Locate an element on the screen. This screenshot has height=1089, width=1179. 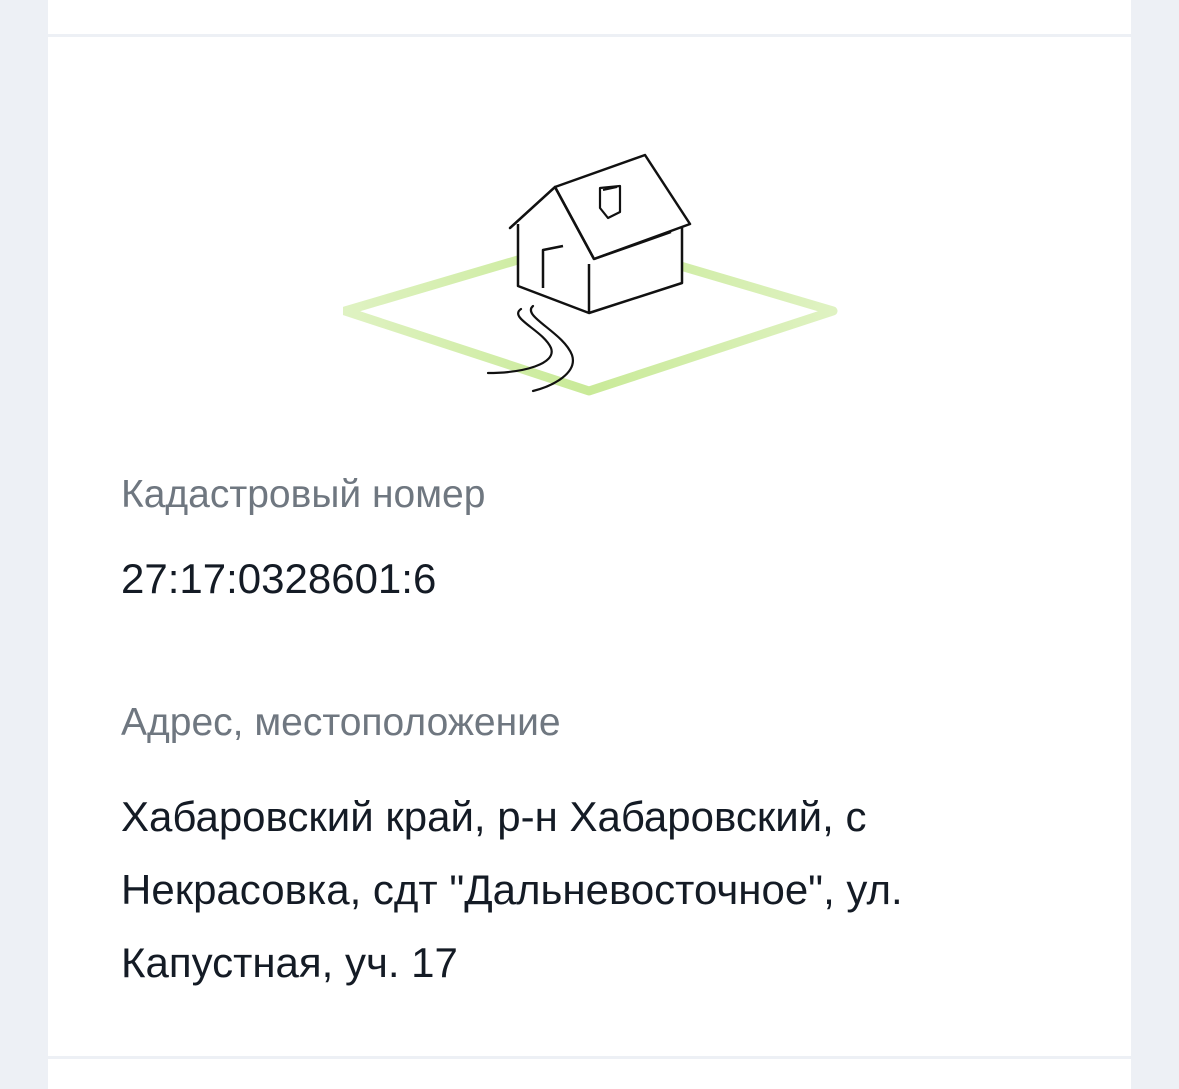
address-line: Капустная, уч. 17 is located at coordinates (289, 962).